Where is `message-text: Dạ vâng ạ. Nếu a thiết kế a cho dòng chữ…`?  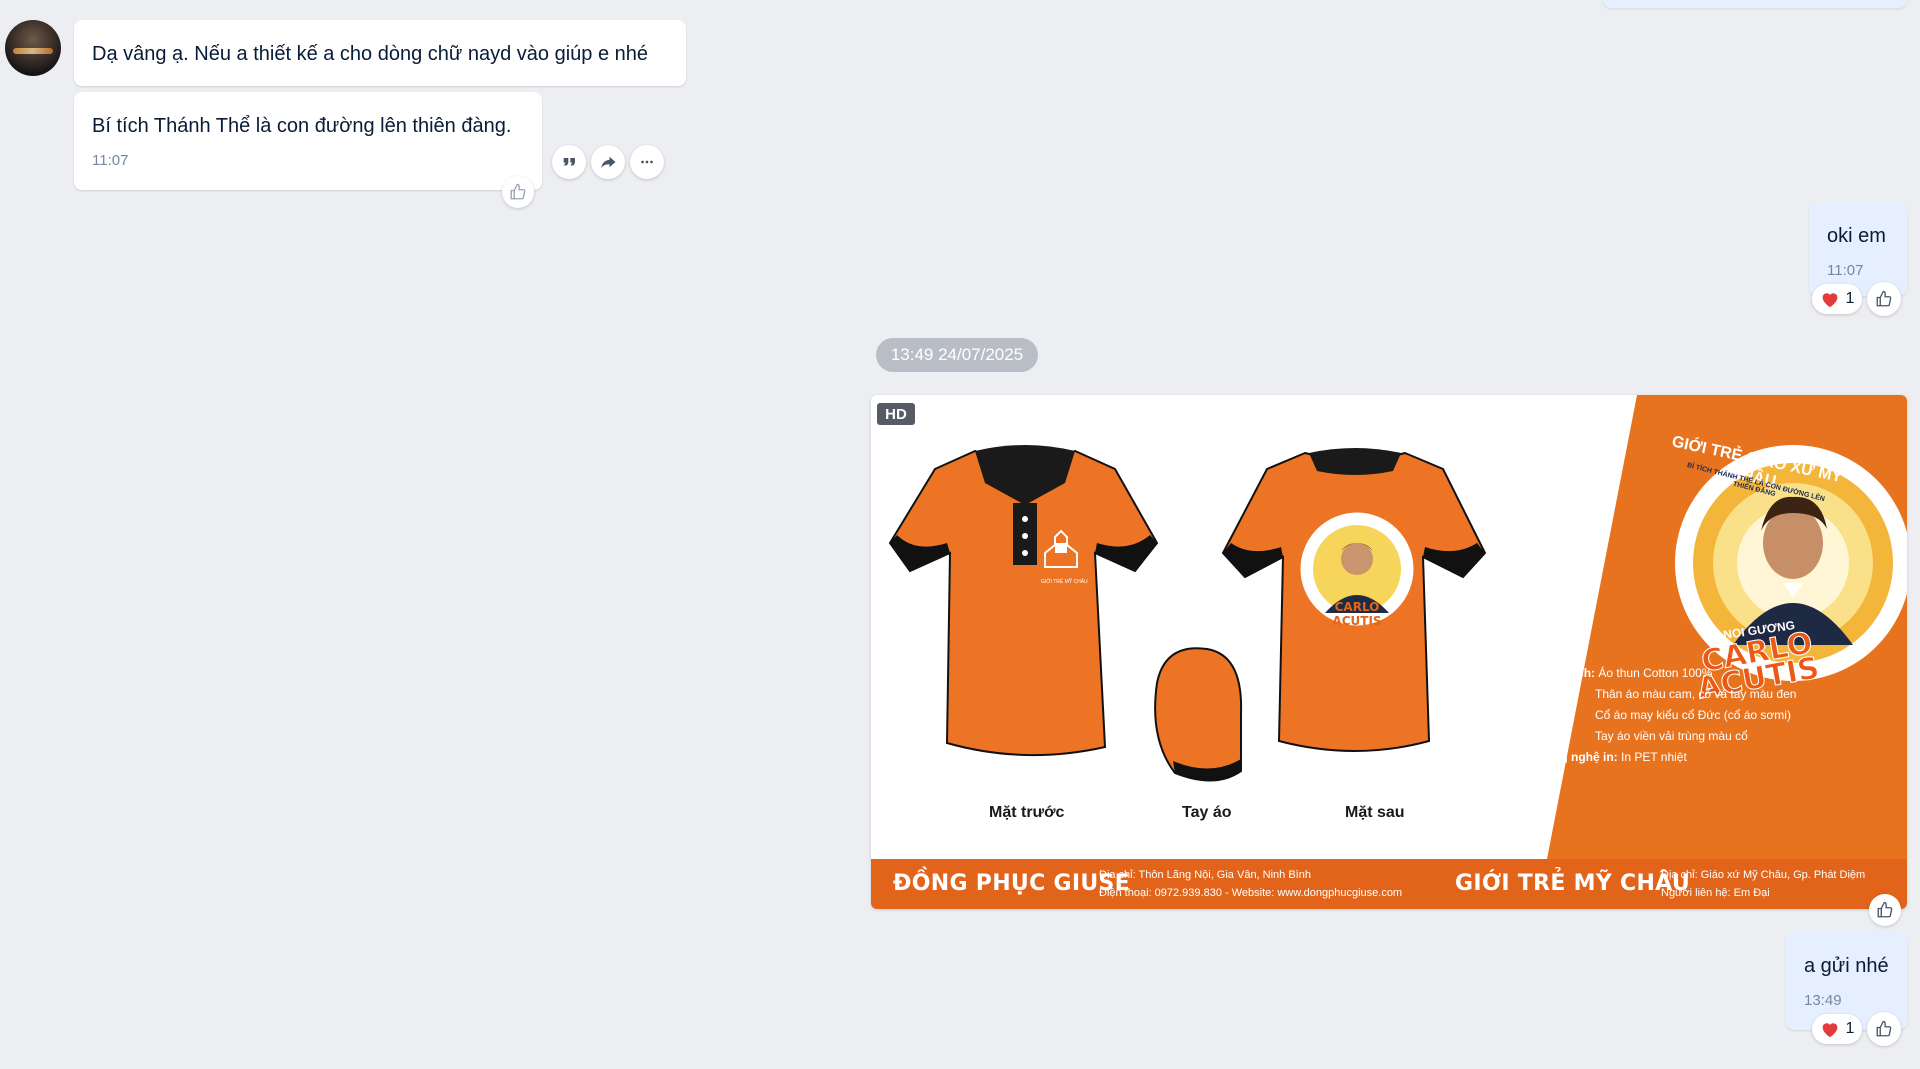
message-text: Dạ vâng ạ. Nếu a thiết kế a cho dòng chữ… is located at coordinates (370, 54).